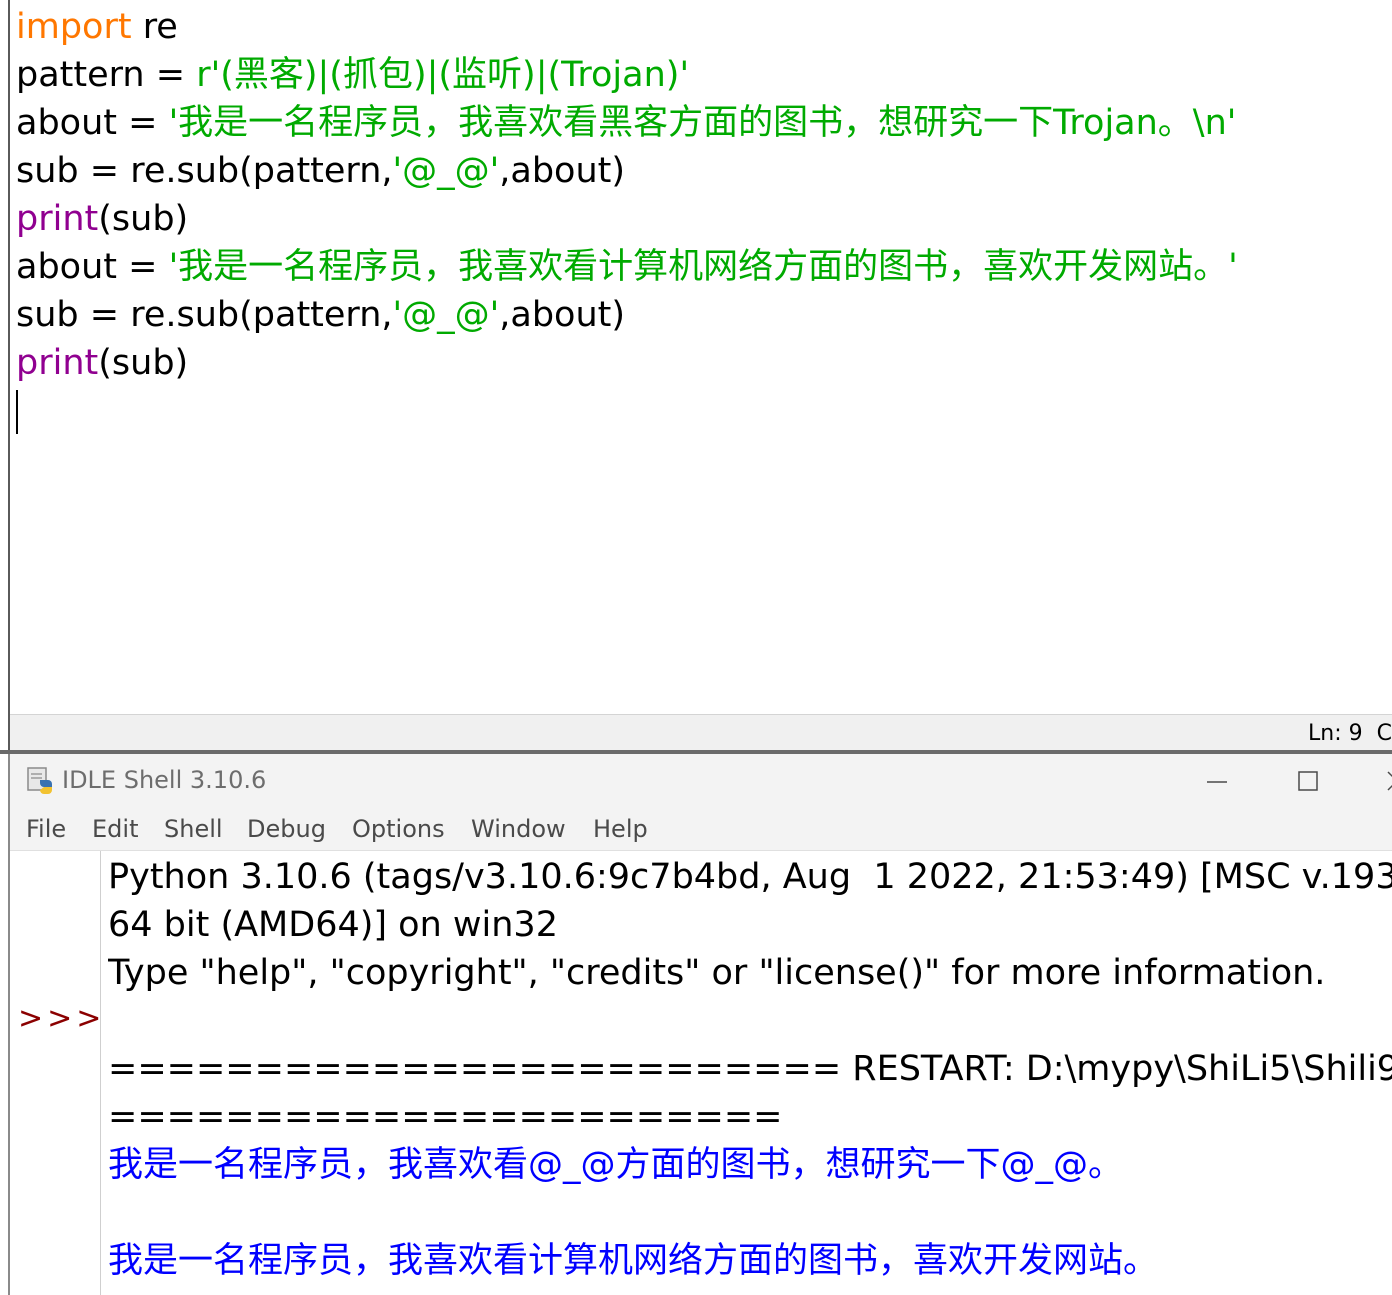 Image resolution: width=1392 pixels, height=1295 pixels. I want to click on cursor-position: Ln: 9 C, so click(1350, 733).